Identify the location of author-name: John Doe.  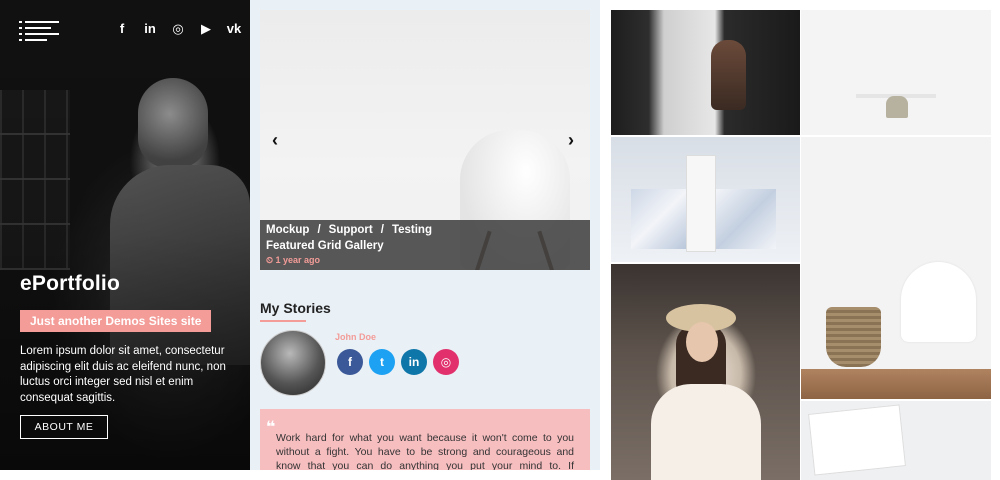
(355, 337).